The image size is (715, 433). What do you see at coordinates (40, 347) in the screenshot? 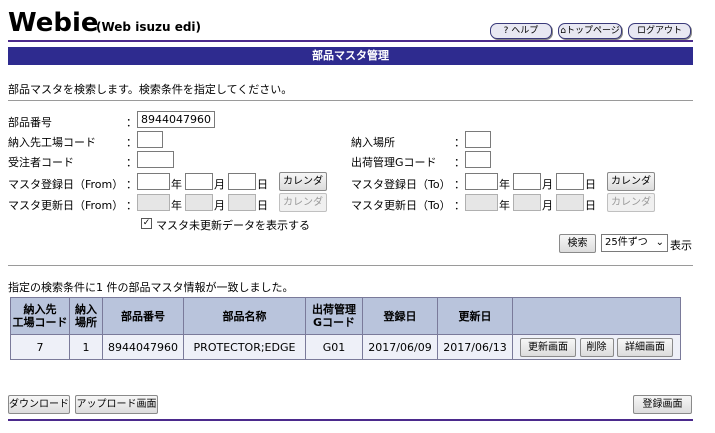
I see `cell-plant: 7` at bounding box center [40, 347].